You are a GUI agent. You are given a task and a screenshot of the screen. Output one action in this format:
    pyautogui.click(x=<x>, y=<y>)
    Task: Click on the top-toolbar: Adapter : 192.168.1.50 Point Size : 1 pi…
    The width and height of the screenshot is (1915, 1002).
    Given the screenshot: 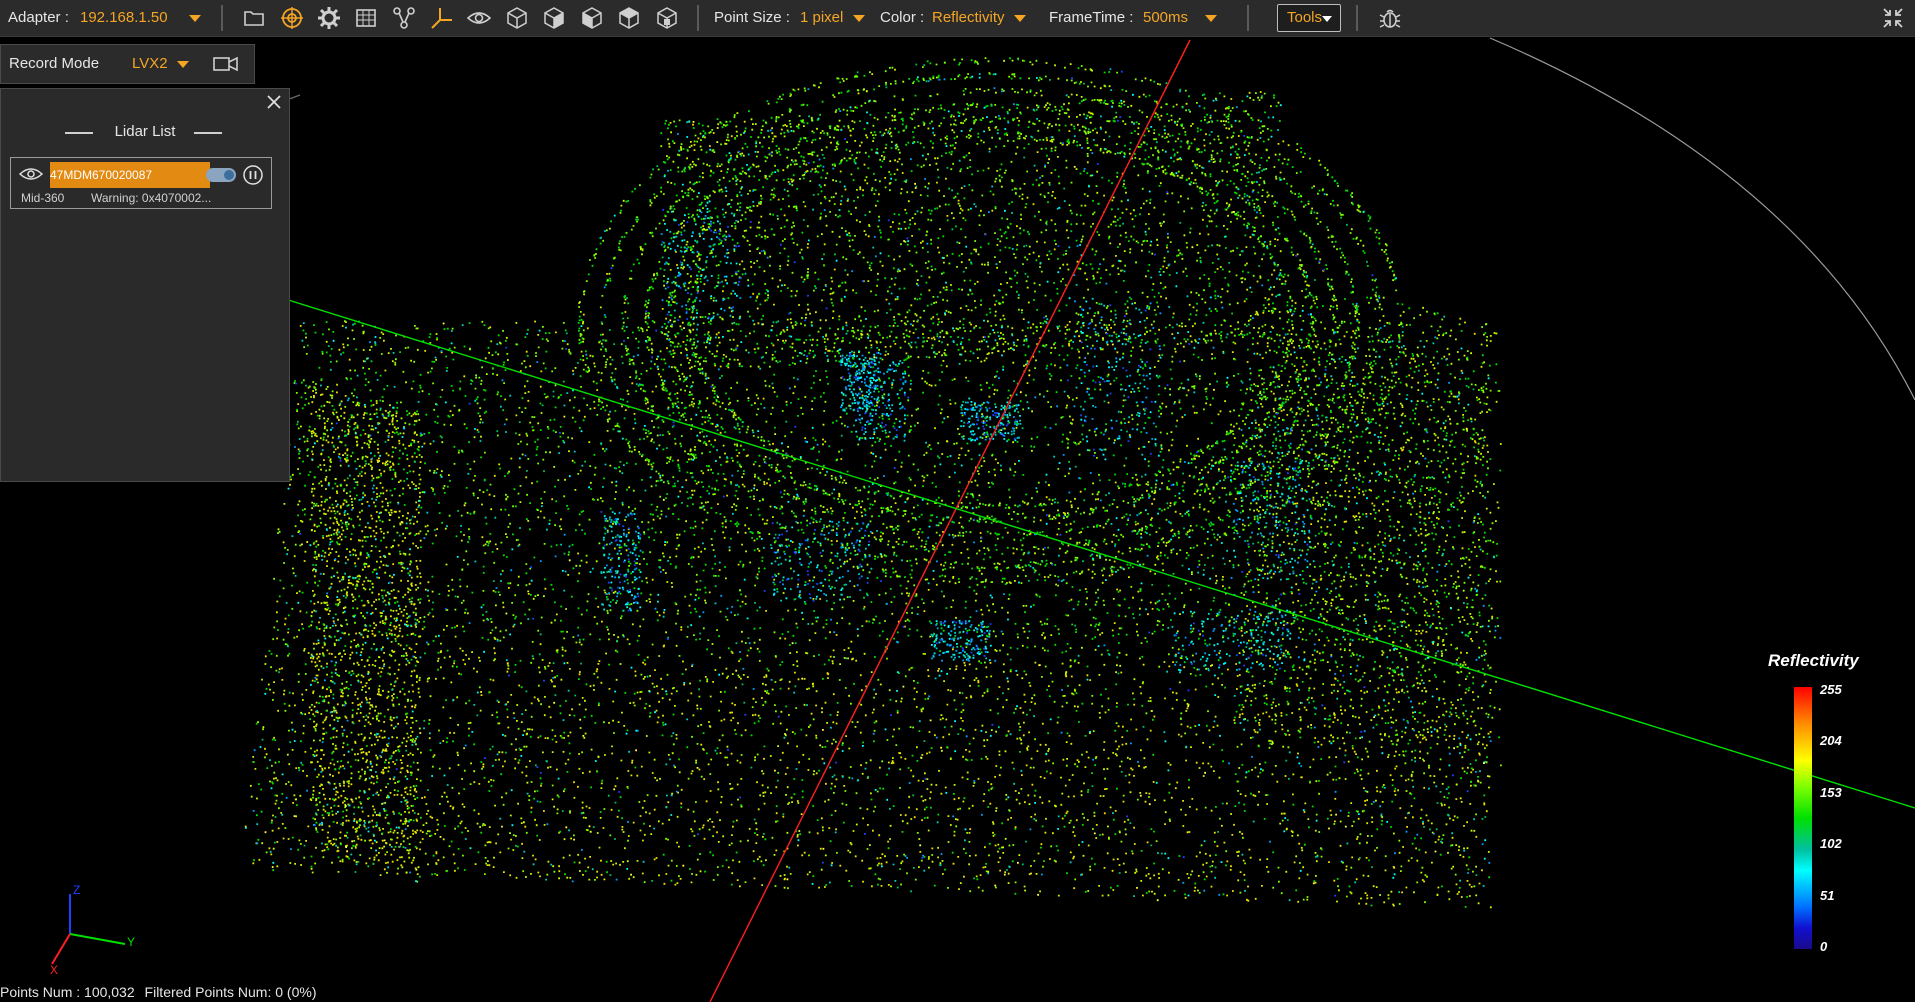 What is the action you would take?
    pyautogui.click(x=957, y=18)
    